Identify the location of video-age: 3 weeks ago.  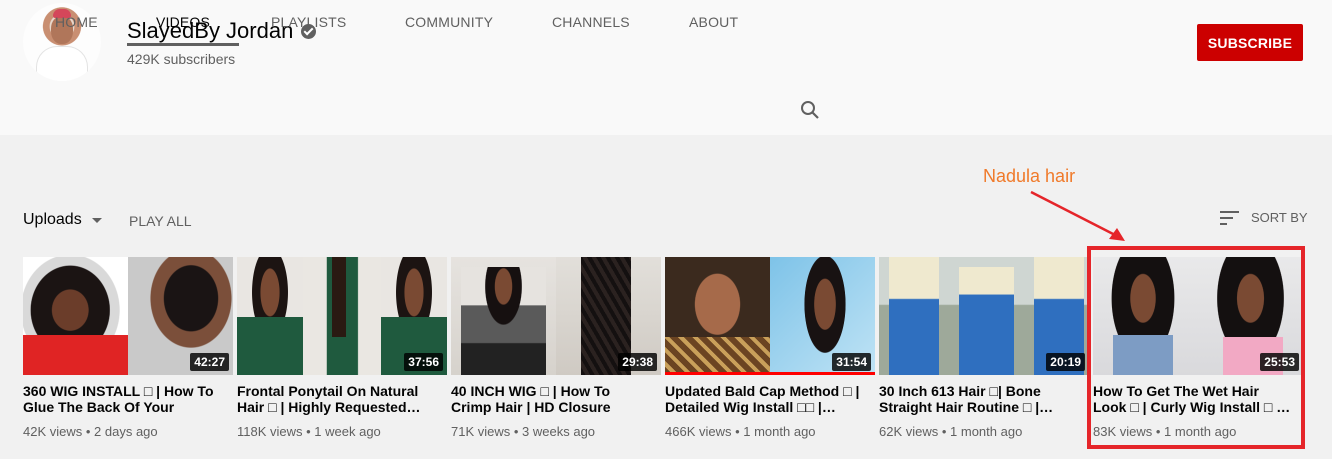
(559, 431).